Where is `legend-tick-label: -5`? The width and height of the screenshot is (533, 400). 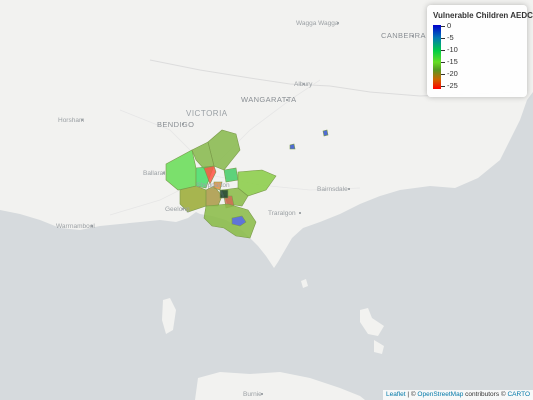 legend-tick-label: -5 is located at coordinates (450, 37).